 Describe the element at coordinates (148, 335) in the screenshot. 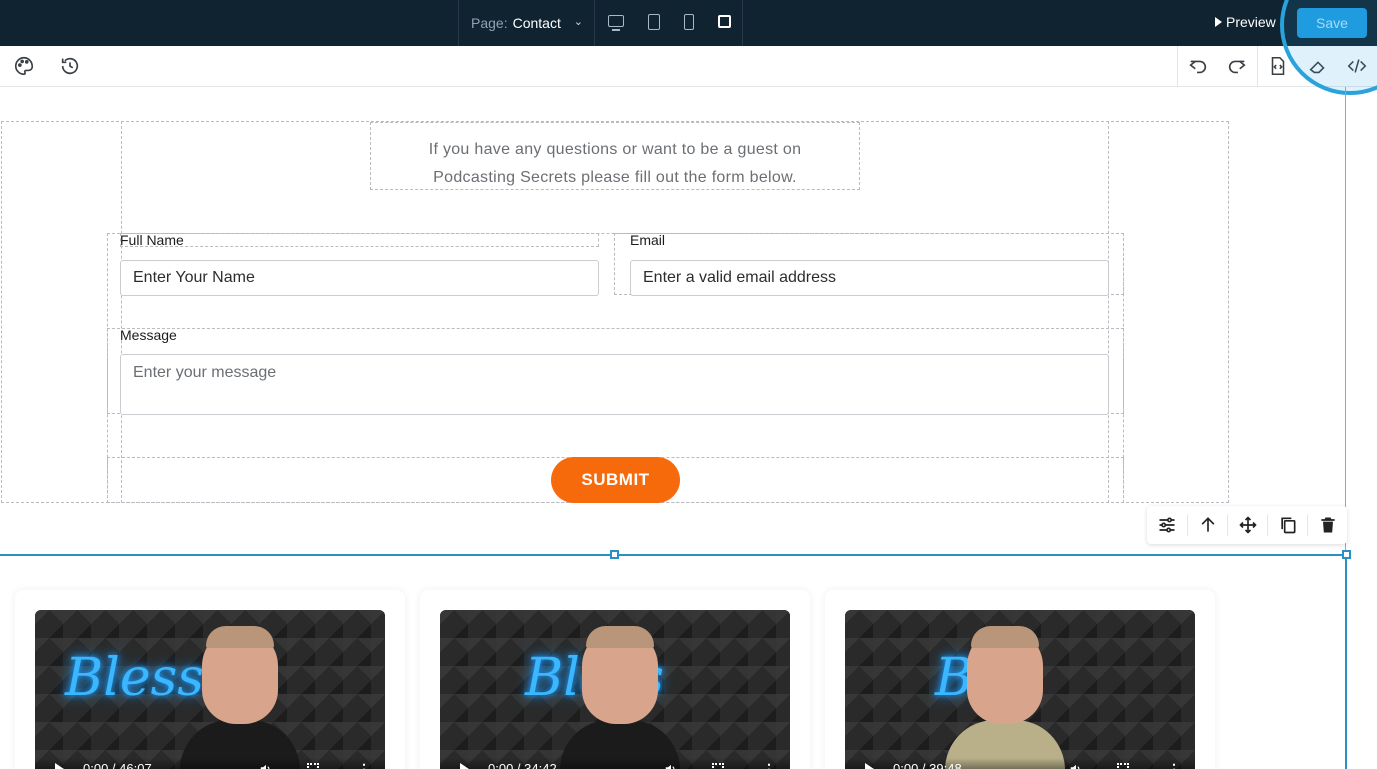

I see `message-label: Message` at that location.